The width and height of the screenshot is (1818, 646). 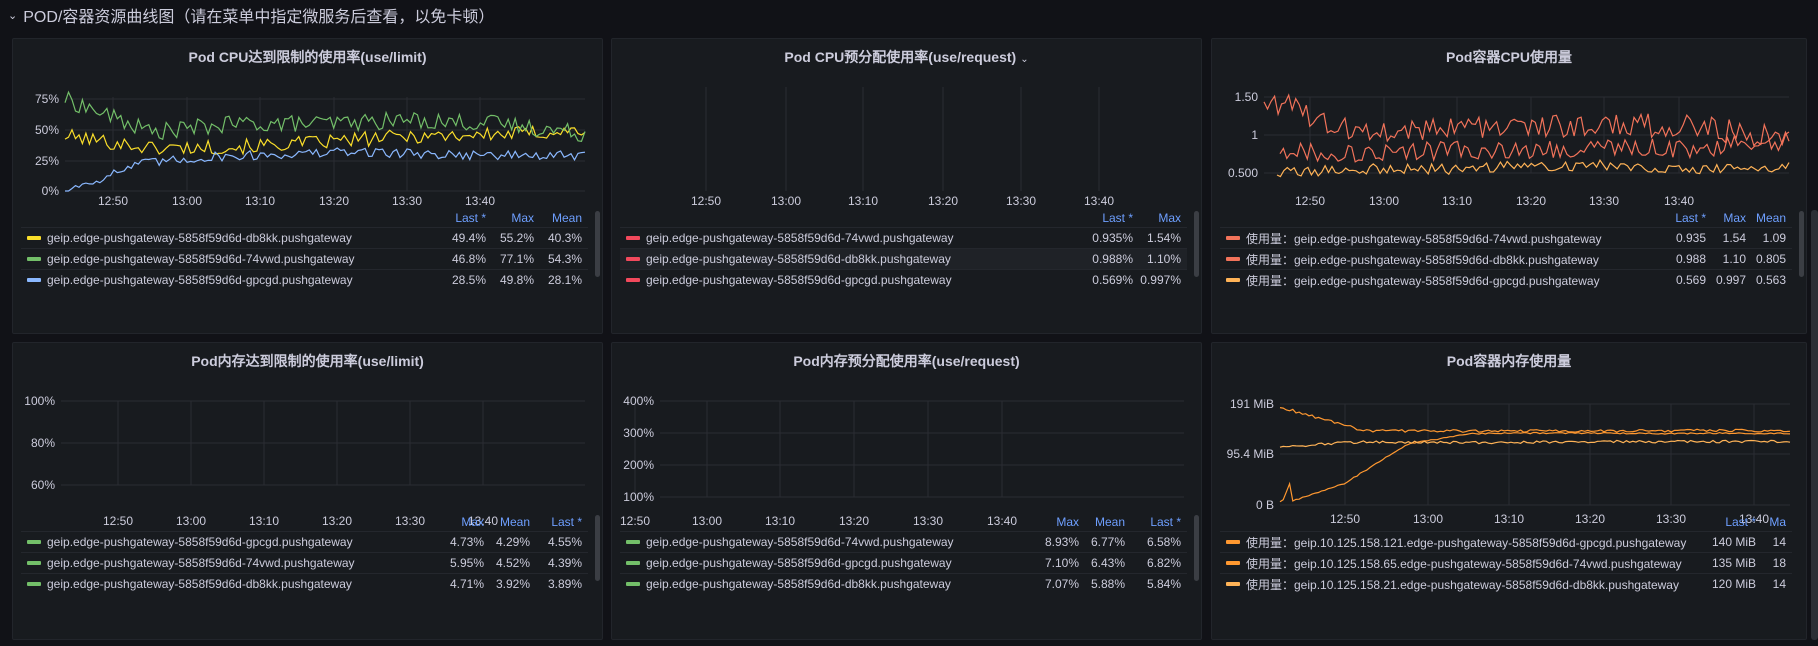 I want to click on y-tick-label: 400%, so click(x=638, y=401).